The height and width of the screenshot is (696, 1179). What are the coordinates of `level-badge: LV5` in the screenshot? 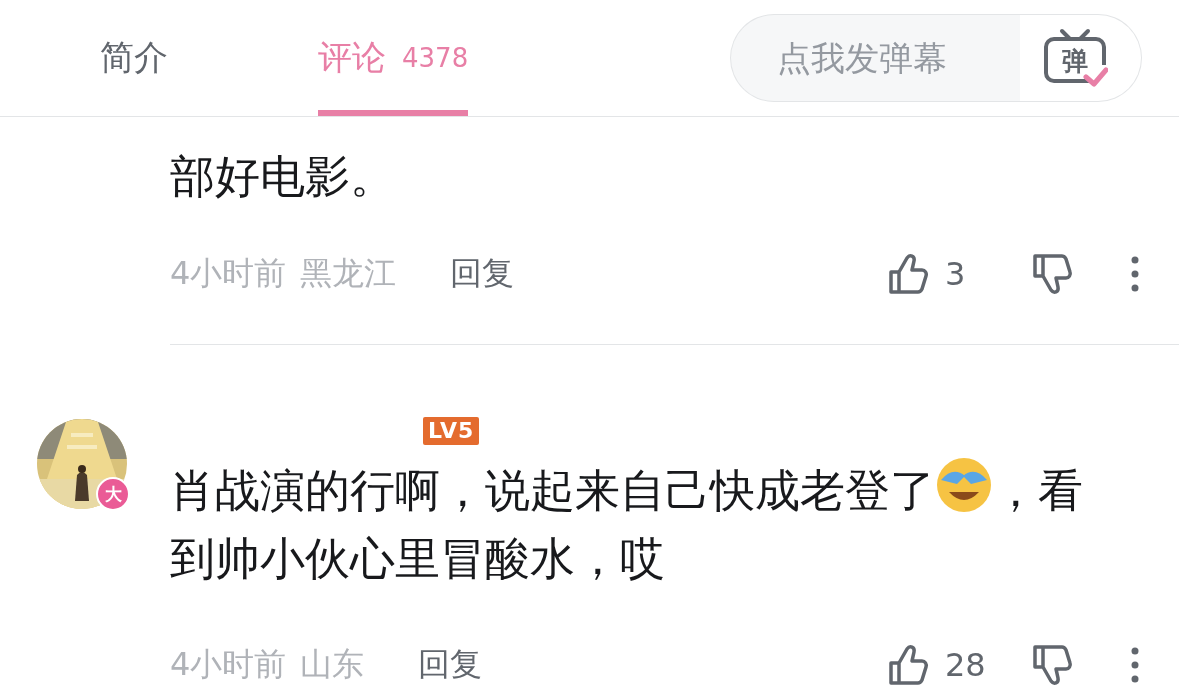 It's located at (451, 431).